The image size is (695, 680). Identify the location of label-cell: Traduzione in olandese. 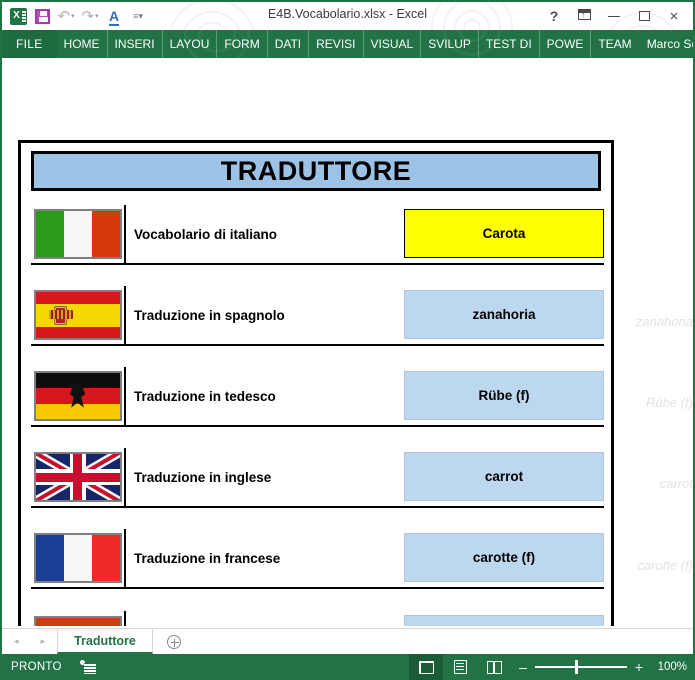
(265, 618).